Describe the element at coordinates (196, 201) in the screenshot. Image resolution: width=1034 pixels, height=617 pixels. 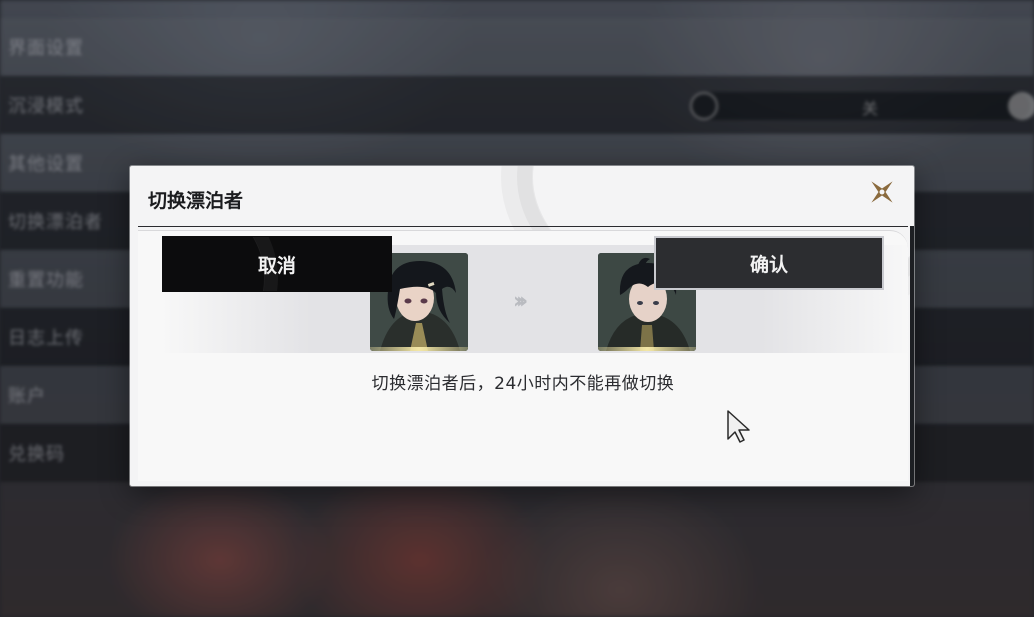
I see `dialog-title: 切换漂泊者` at that location.